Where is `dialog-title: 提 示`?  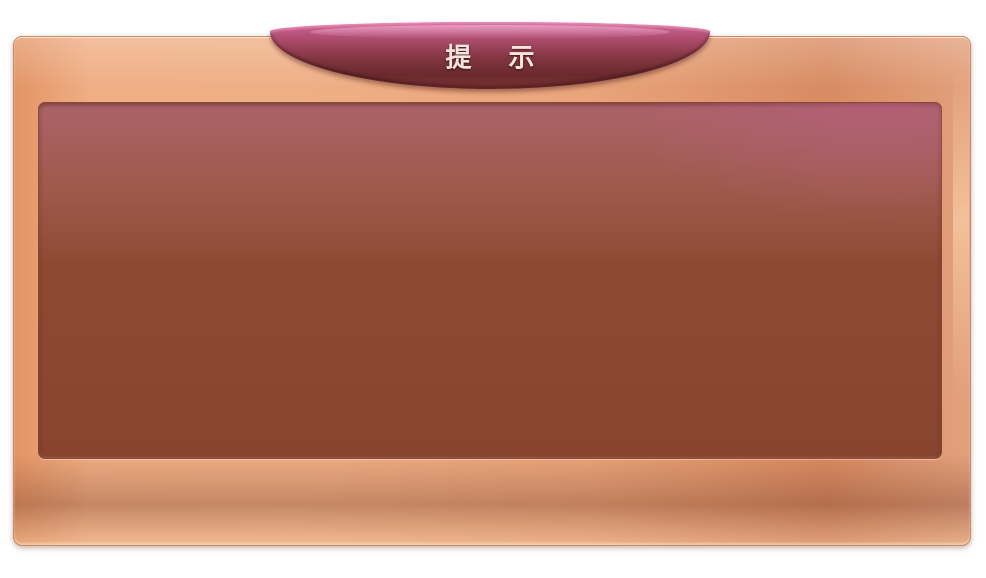 dialog-title: 提 示 is located at coordinates (497, 58).